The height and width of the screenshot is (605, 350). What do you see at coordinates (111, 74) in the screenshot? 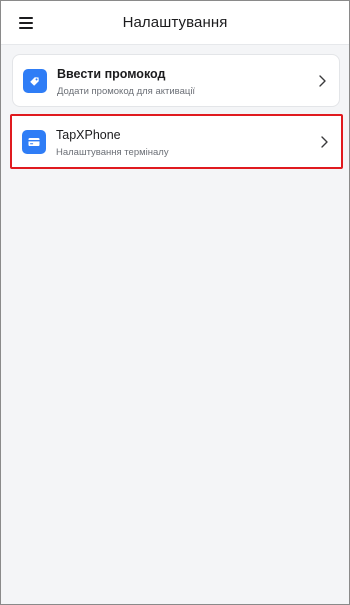
I see `settings-item-title: Ввести промокод` at bounding box center [111, 74].